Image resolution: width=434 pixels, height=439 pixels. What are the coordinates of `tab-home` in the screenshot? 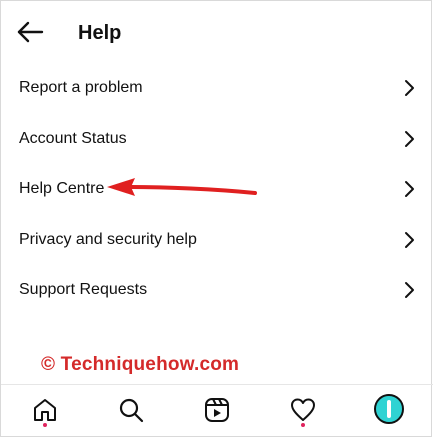 It's located at (45, 411).